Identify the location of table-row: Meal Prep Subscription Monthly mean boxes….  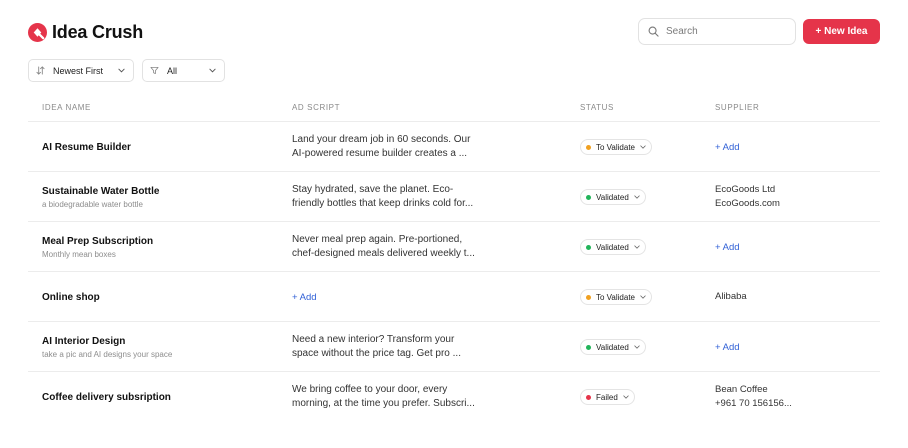
(454, 247).